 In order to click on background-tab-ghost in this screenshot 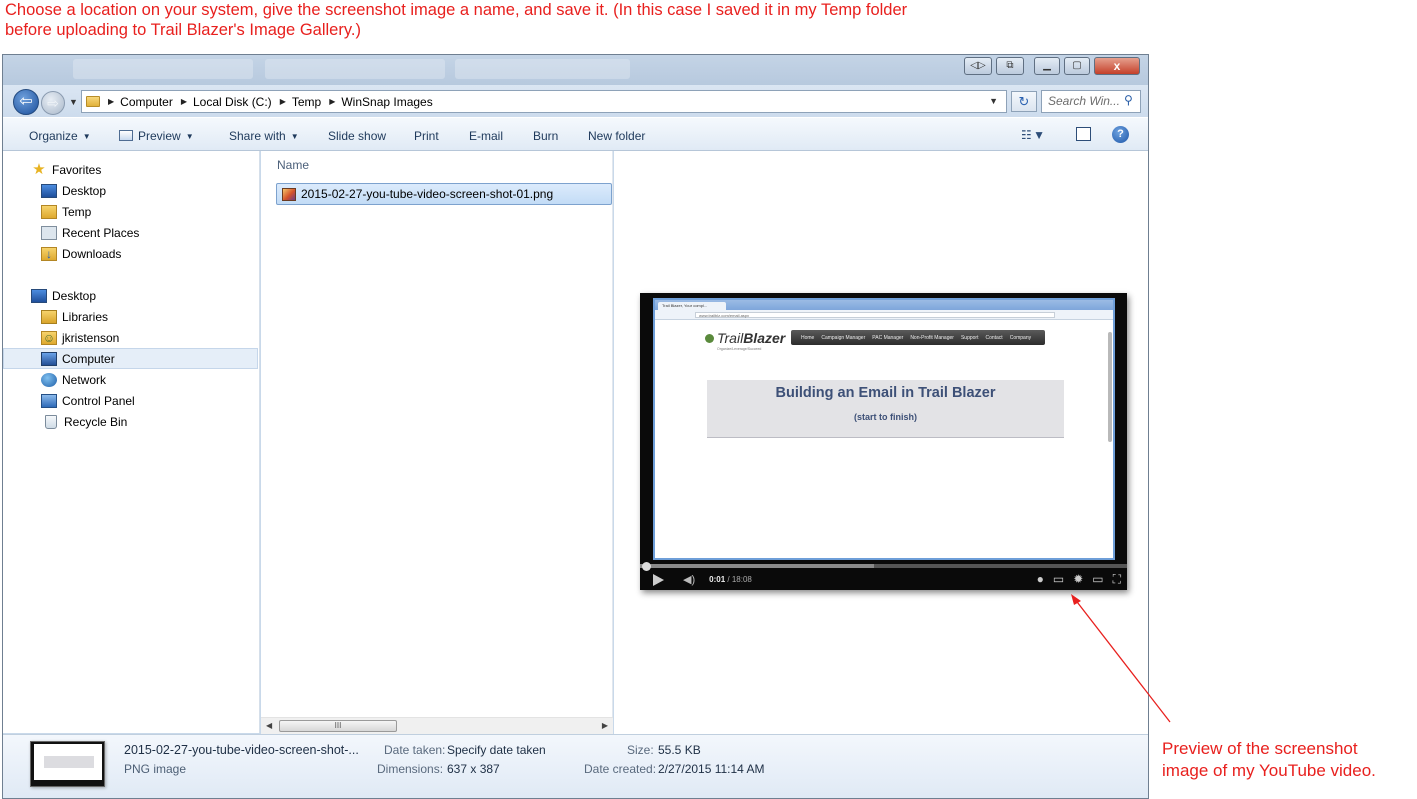, I will do `click(163, 69)`.